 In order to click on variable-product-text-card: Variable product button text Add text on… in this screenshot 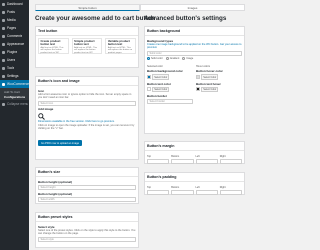, I will do `click(121, 46)`.